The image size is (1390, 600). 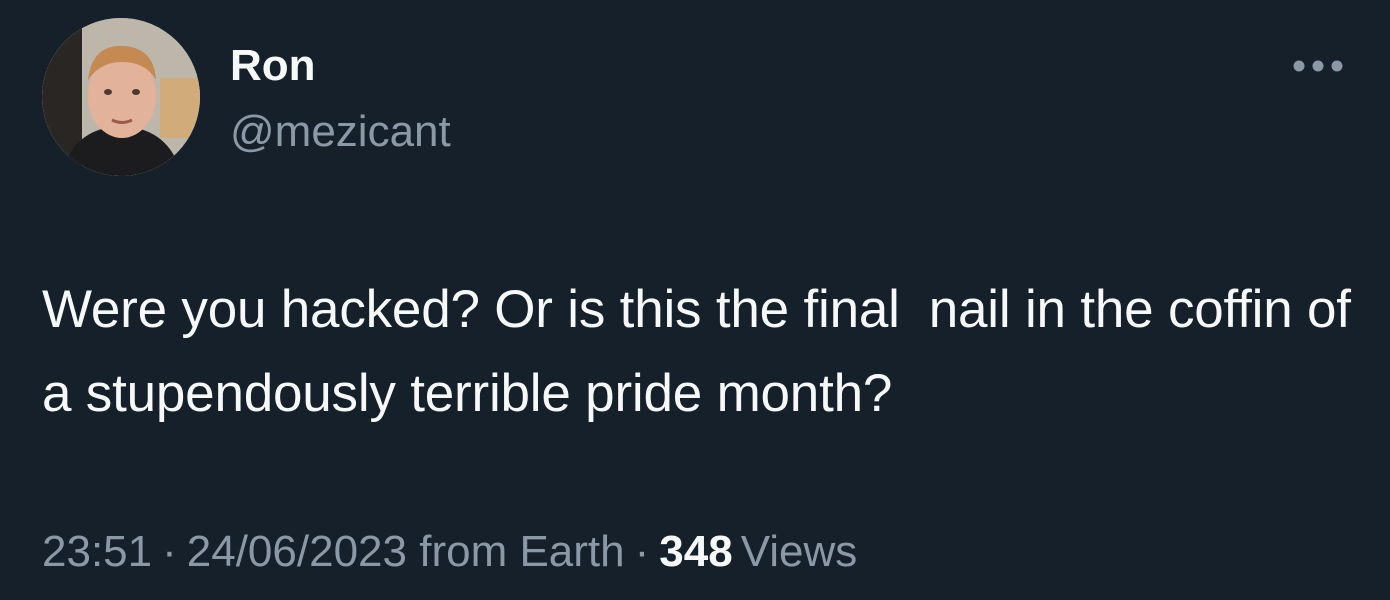 I want to click on author-handle: @mezicant, so click(x=340, y=132).